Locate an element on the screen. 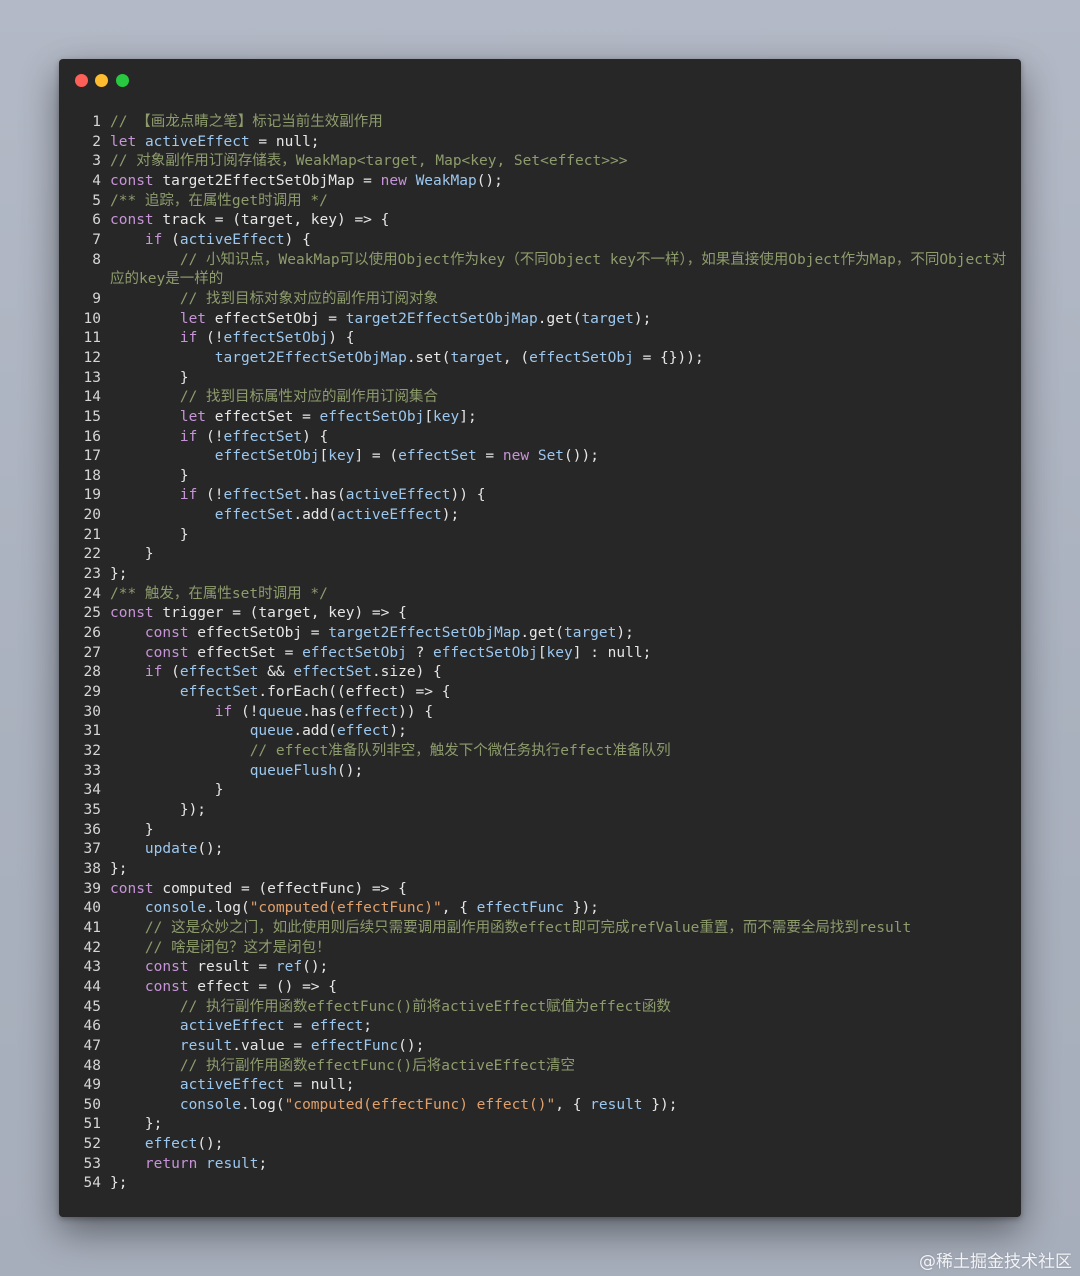 This screenshot has width=1080, height=1276. code-token: effectSetObj = is located at coordinates (258, 633).